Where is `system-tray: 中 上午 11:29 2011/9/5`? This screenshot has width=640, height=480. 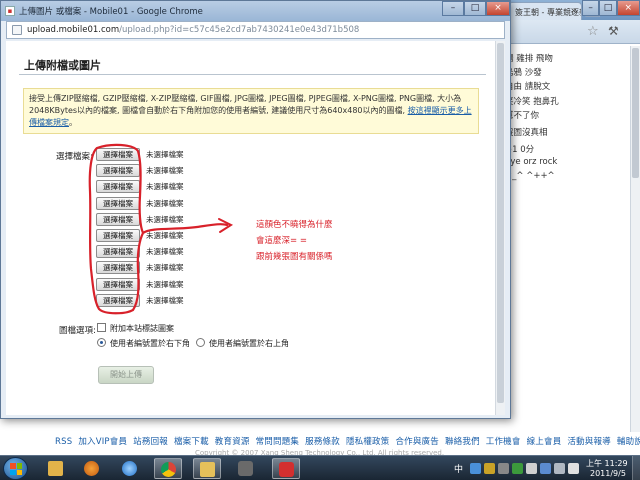
system-tray: 中 上午 11:29 2011/9/5 is located at coordinates (540, 468).